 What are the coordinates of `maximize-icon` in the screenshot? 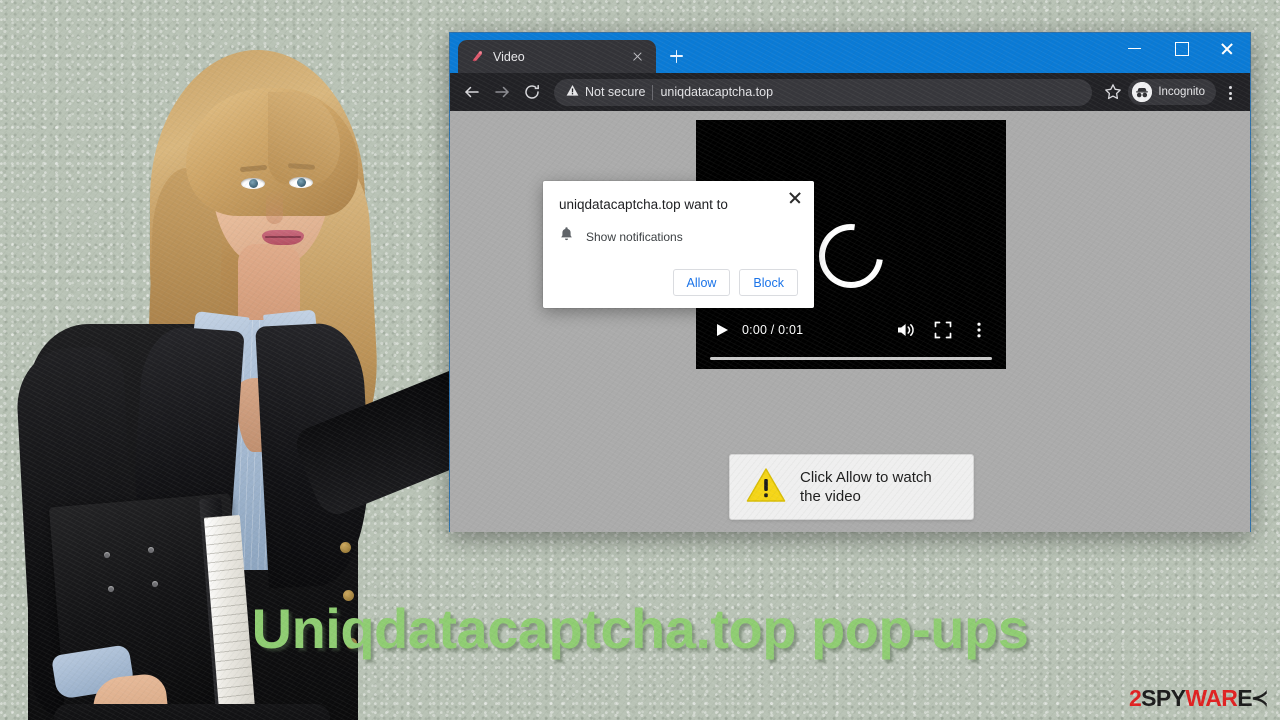 It's located at (1181, 48).